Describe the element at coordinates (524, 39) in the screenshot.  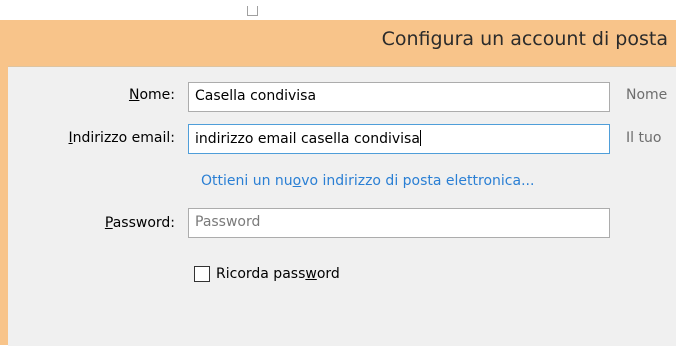
I see `dialog-title: Configura un account di posta` at that location.